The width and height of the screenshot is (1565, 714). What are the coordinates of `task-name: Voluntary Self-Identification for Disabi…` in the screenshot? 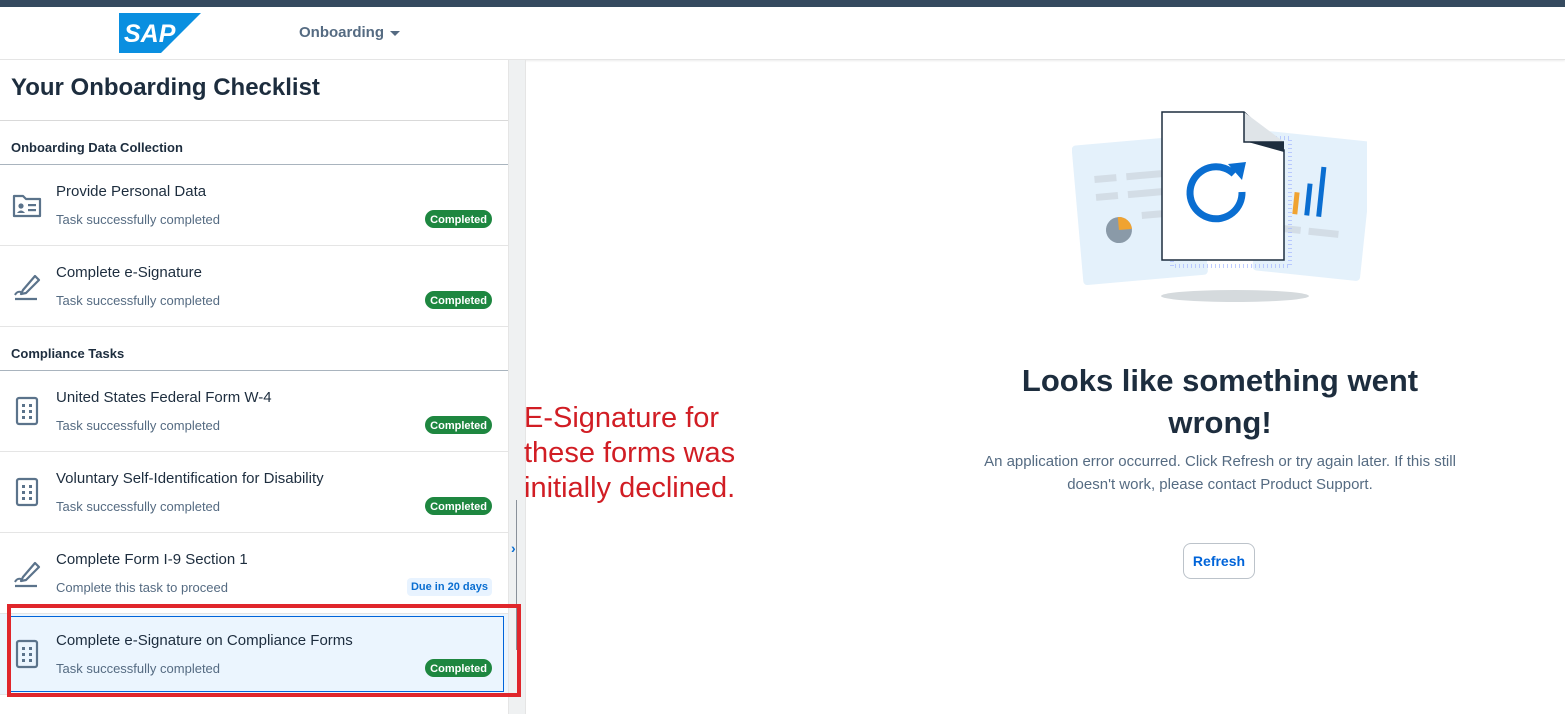 It's located at (190, 478).